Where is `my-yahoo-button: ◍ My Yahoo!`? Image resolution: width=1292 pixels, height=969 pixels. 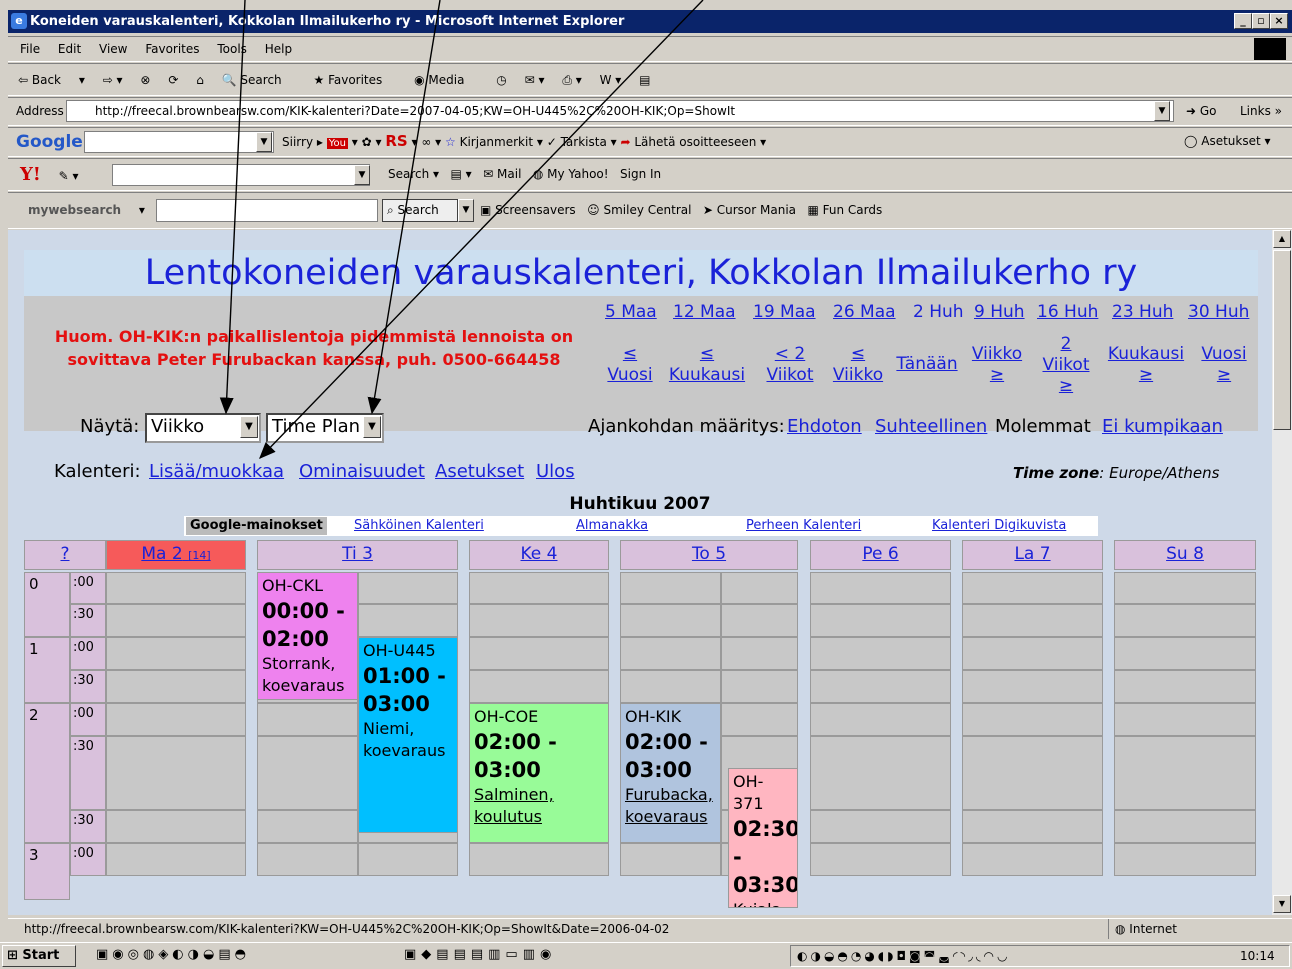 my-yahoo-button: ◍ My Yahoo! is located at coordinates (571, 174).